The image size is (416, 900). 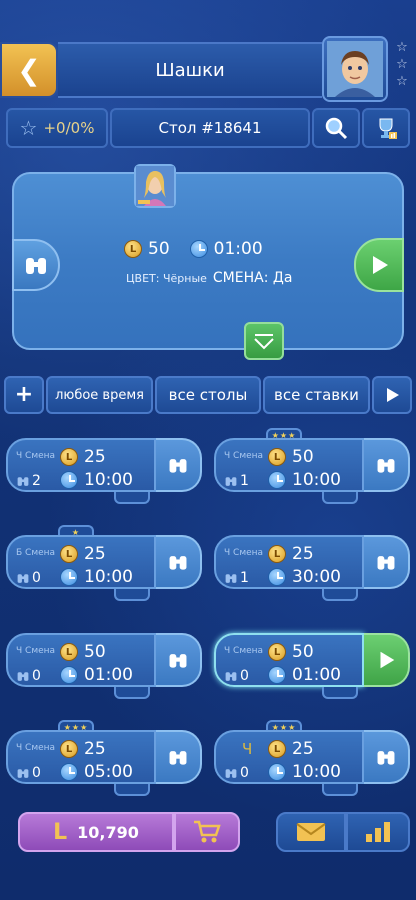 What do you see at coordinates (355, 69) in the screenshot?
I see `profile-avatar` at bounding box center [355, 69].